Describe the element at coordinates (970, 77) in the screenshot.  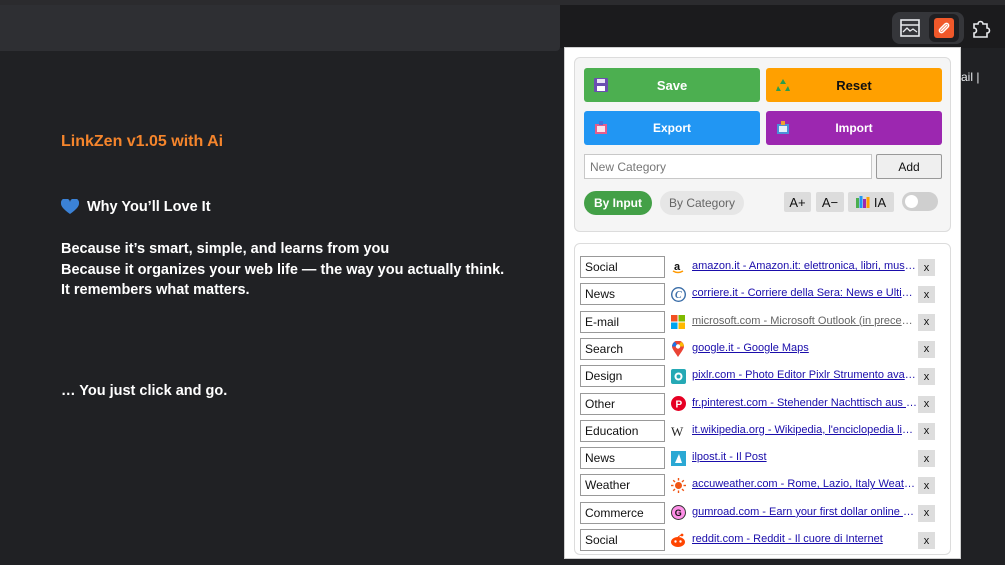
I see `page-nav-fragment: ail |` at that location.